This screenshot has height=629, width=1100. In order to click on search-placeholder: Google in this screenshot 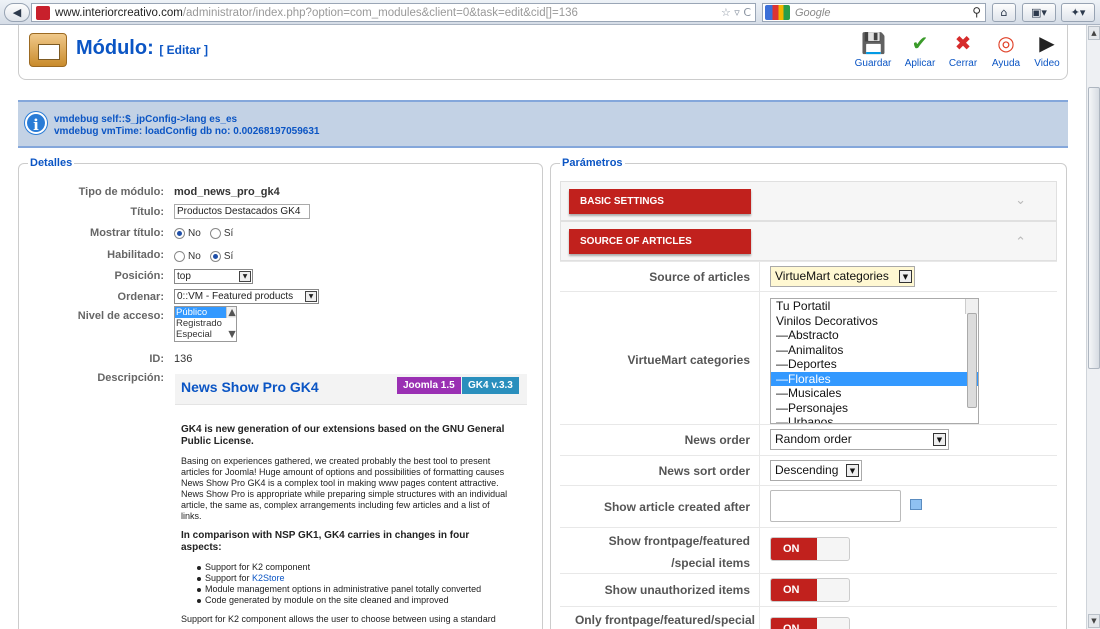, I will do `click(813, 12)`.